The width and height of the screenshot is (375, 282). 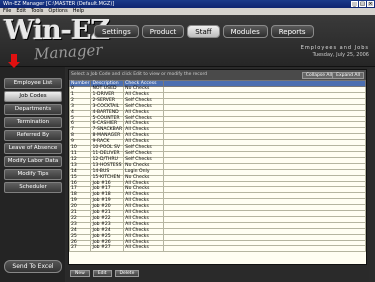 I want to click on section-title: Employees and Jobs, so click(x=334, y=48).